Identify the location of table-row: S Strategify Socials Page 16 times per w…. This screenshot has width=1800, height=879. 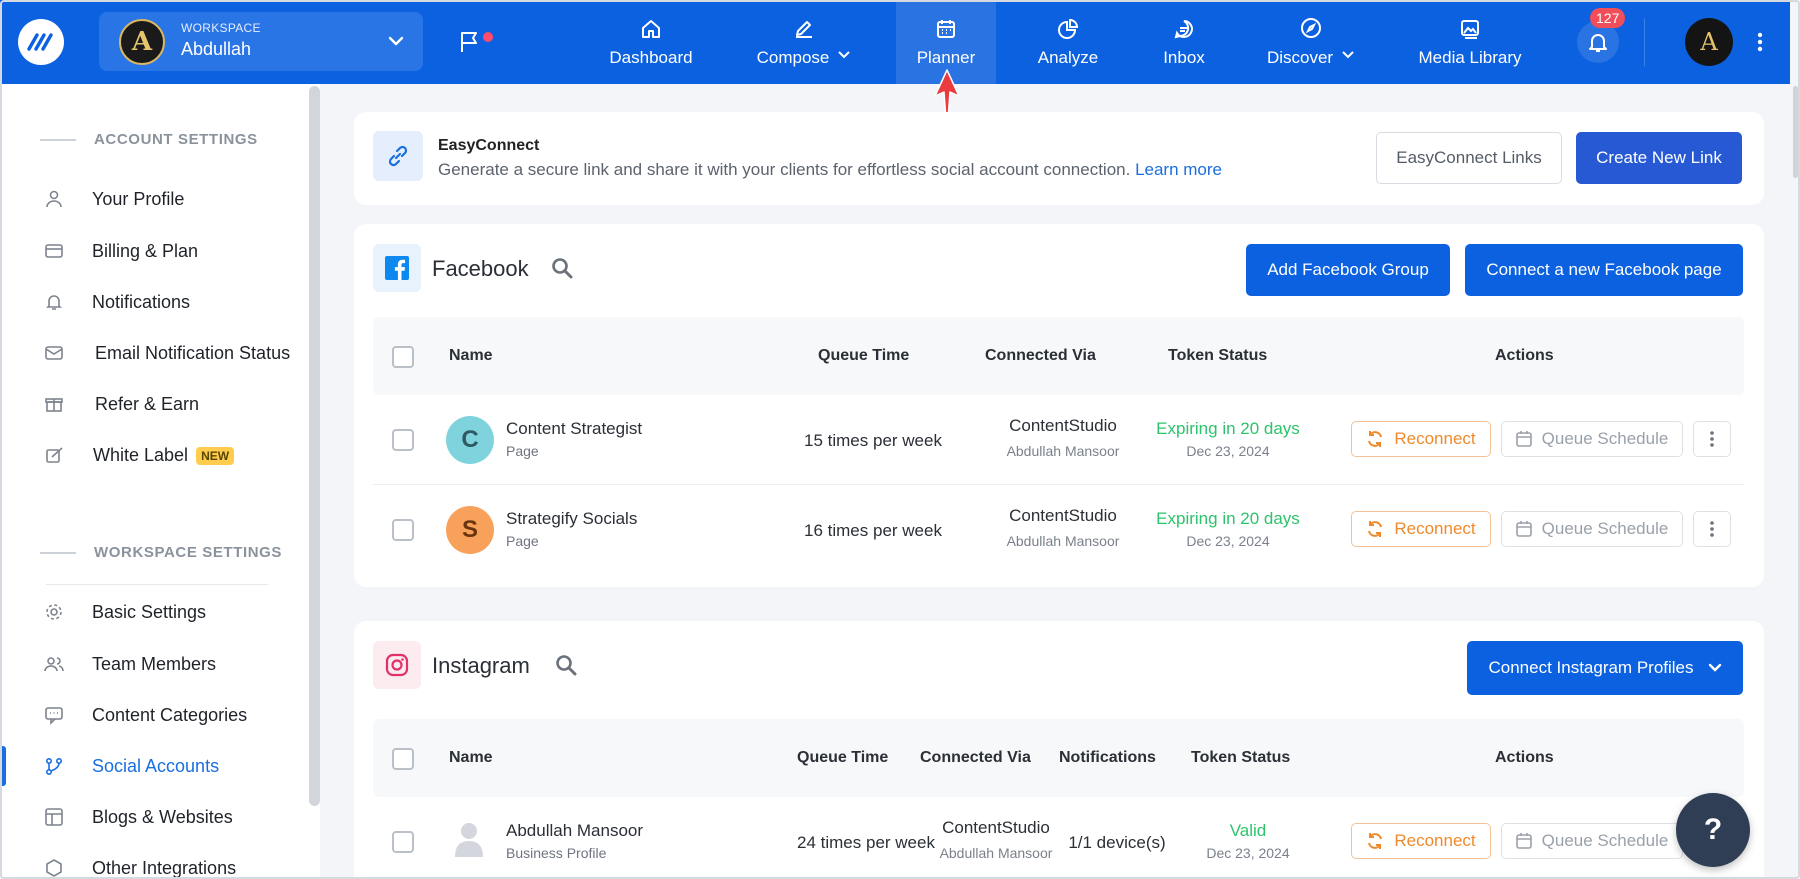
(1058, 530).